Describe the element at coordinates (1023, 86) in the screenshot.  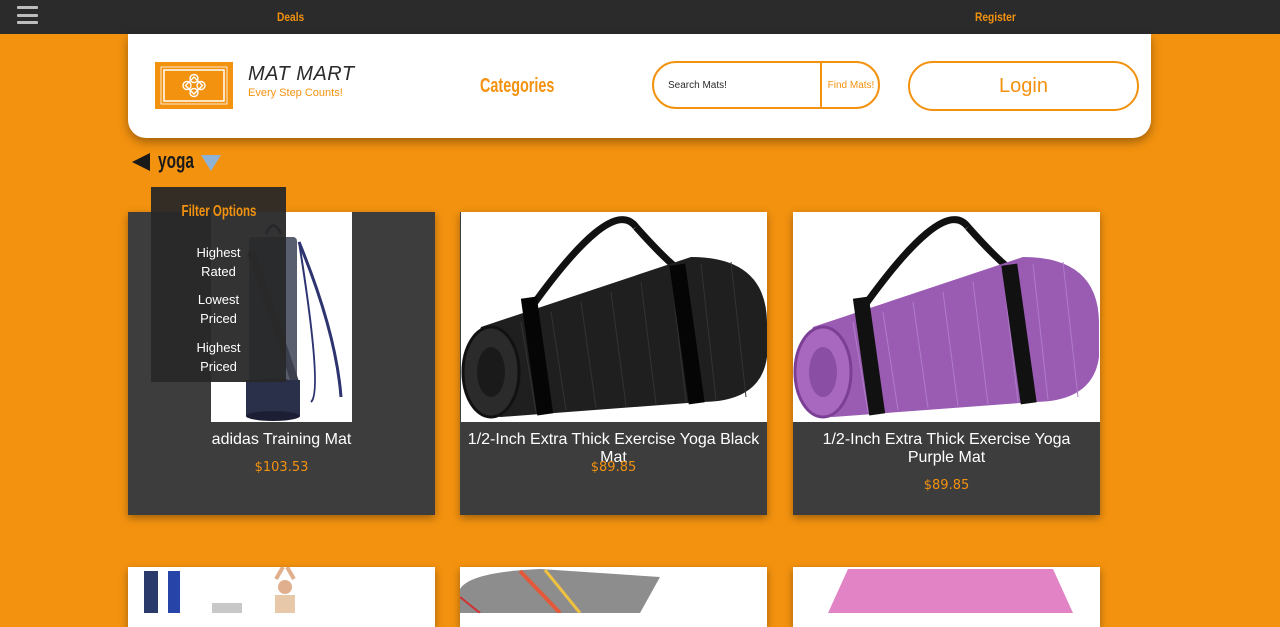
I see `login-button: Login` at that location.